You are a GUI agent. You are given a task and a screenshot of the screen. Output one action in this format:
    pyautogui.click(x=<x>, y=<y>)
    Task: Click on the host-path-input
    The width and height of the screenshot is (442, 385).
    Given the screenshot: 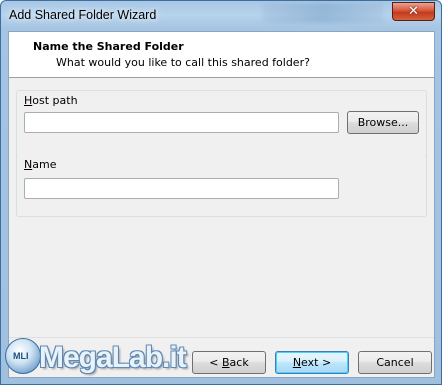 What is the action you would take?
    pyautogui.click(x=181, y=122)
    